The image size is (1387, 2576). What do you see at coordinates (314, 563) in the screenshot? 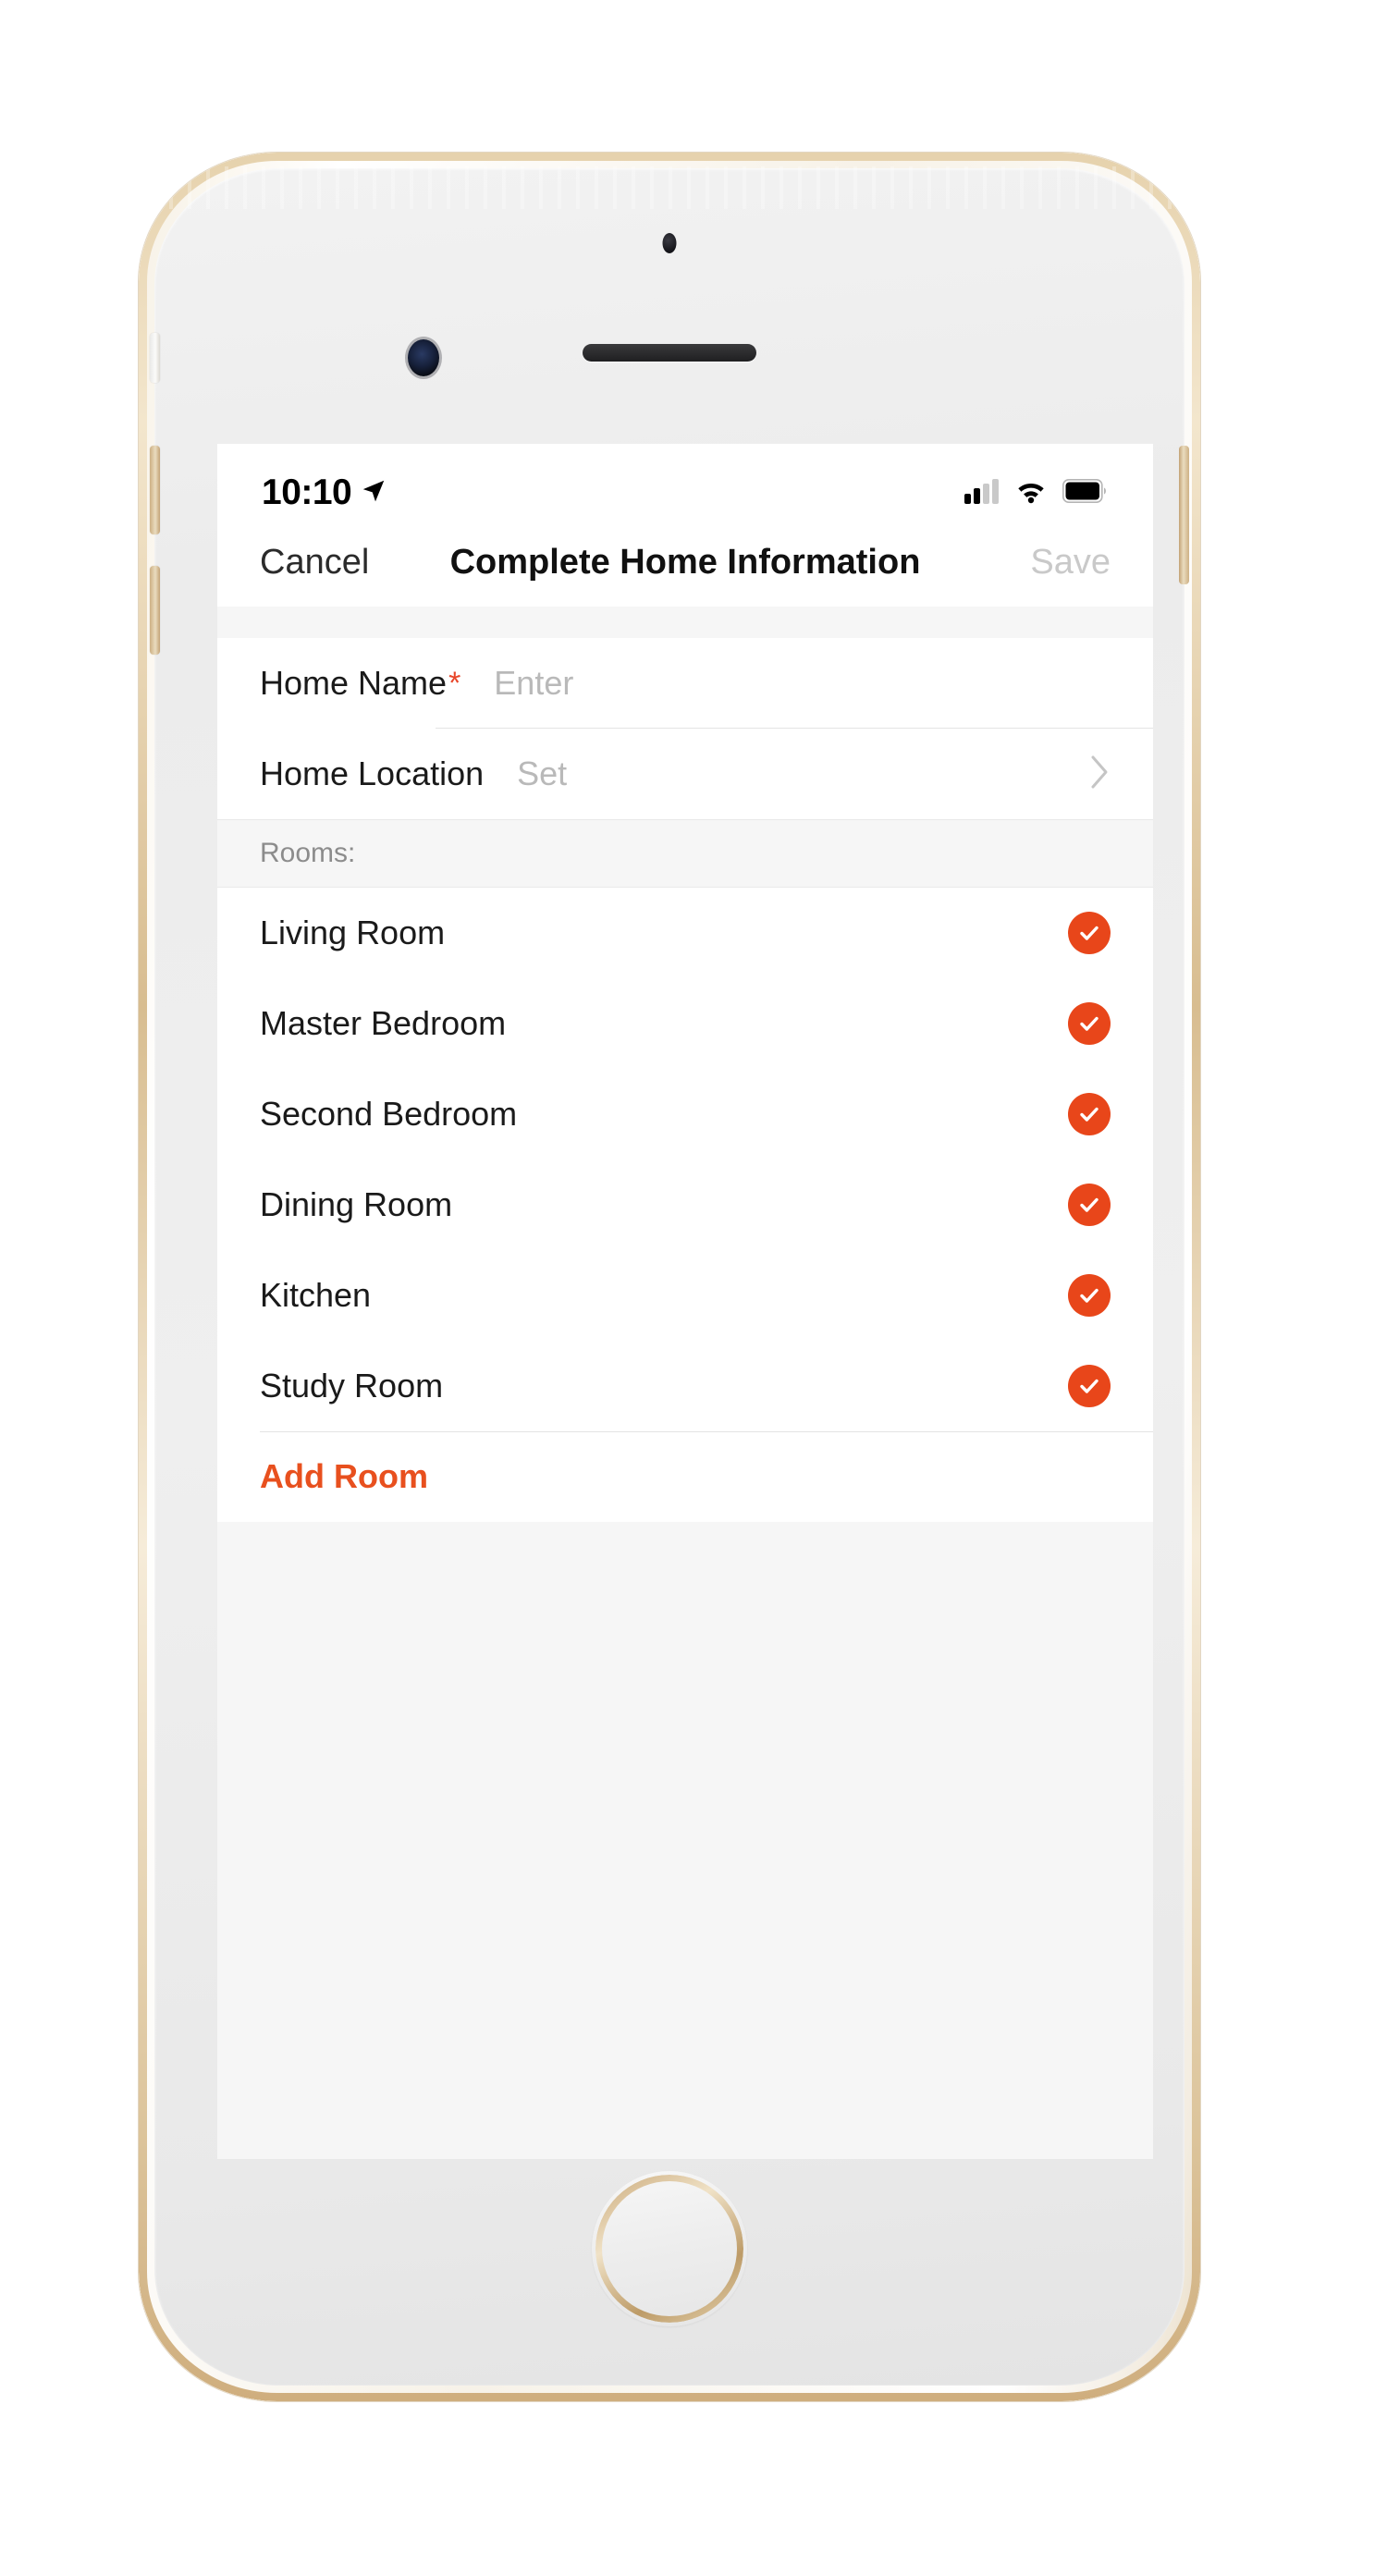
I see `cancel-button: Cancel` at bounding box center [314, 563].